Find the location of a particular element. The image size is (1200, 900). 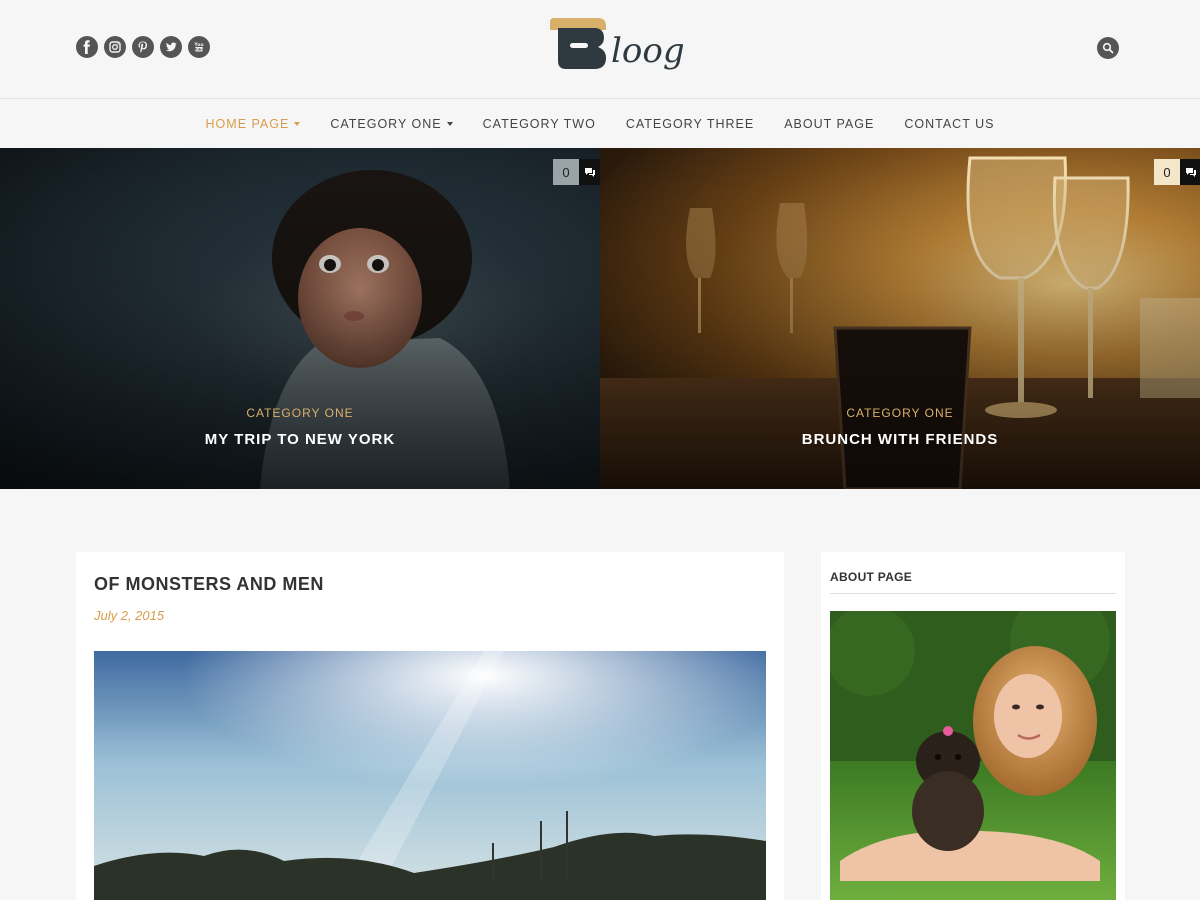

post-date: July 2, 2015 is located at coordinates (129, 615).